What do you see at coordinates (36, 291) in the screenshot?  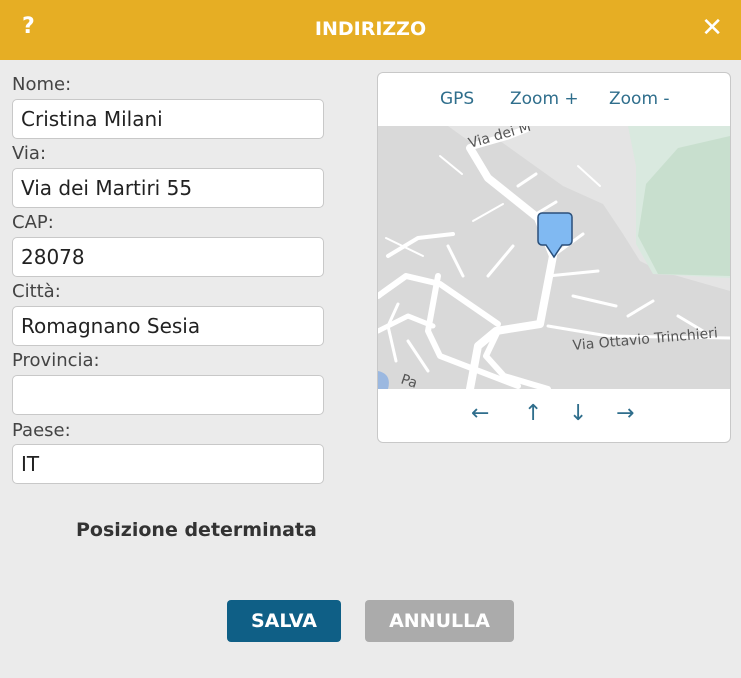 I see `city-label: Città:` at bounding box center [36, 291].